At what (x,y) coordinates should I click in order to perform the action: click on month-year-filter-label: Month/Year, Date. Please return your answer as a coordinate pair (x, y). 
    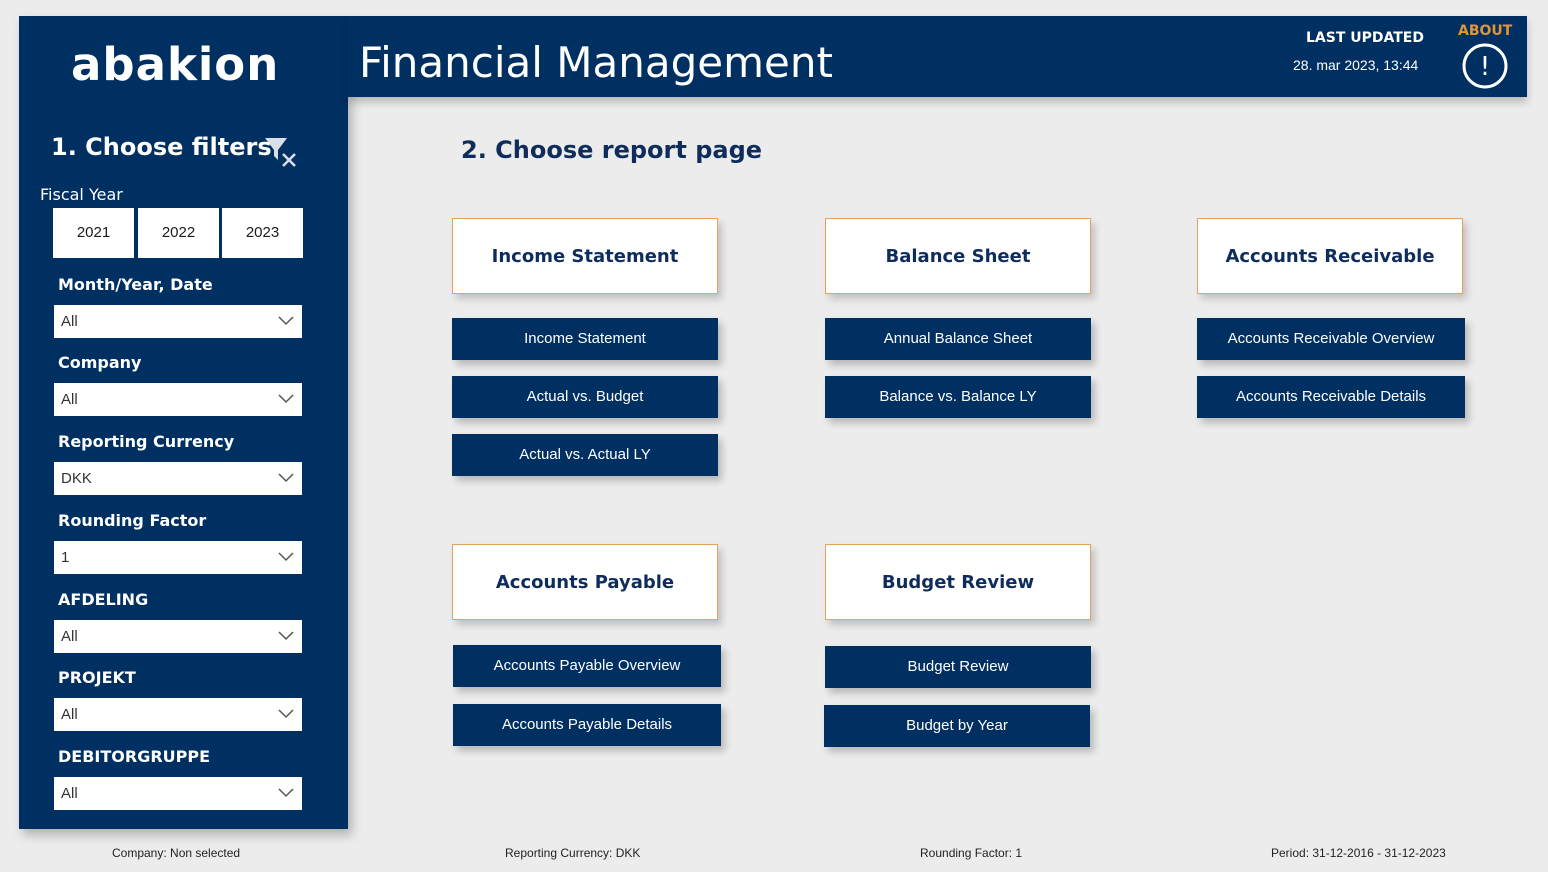
    Looking at the image, I should click on (135, 284).